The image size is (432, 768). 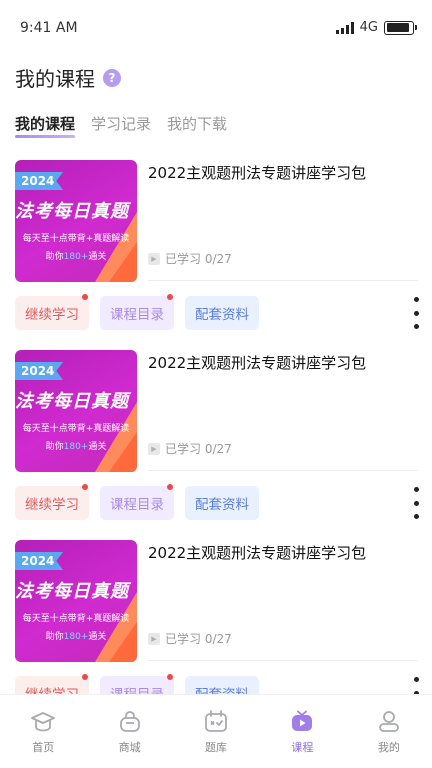 I want to click on tab-bar: 我的课程 学习记录 我的下载, so click(x=121, y=126).